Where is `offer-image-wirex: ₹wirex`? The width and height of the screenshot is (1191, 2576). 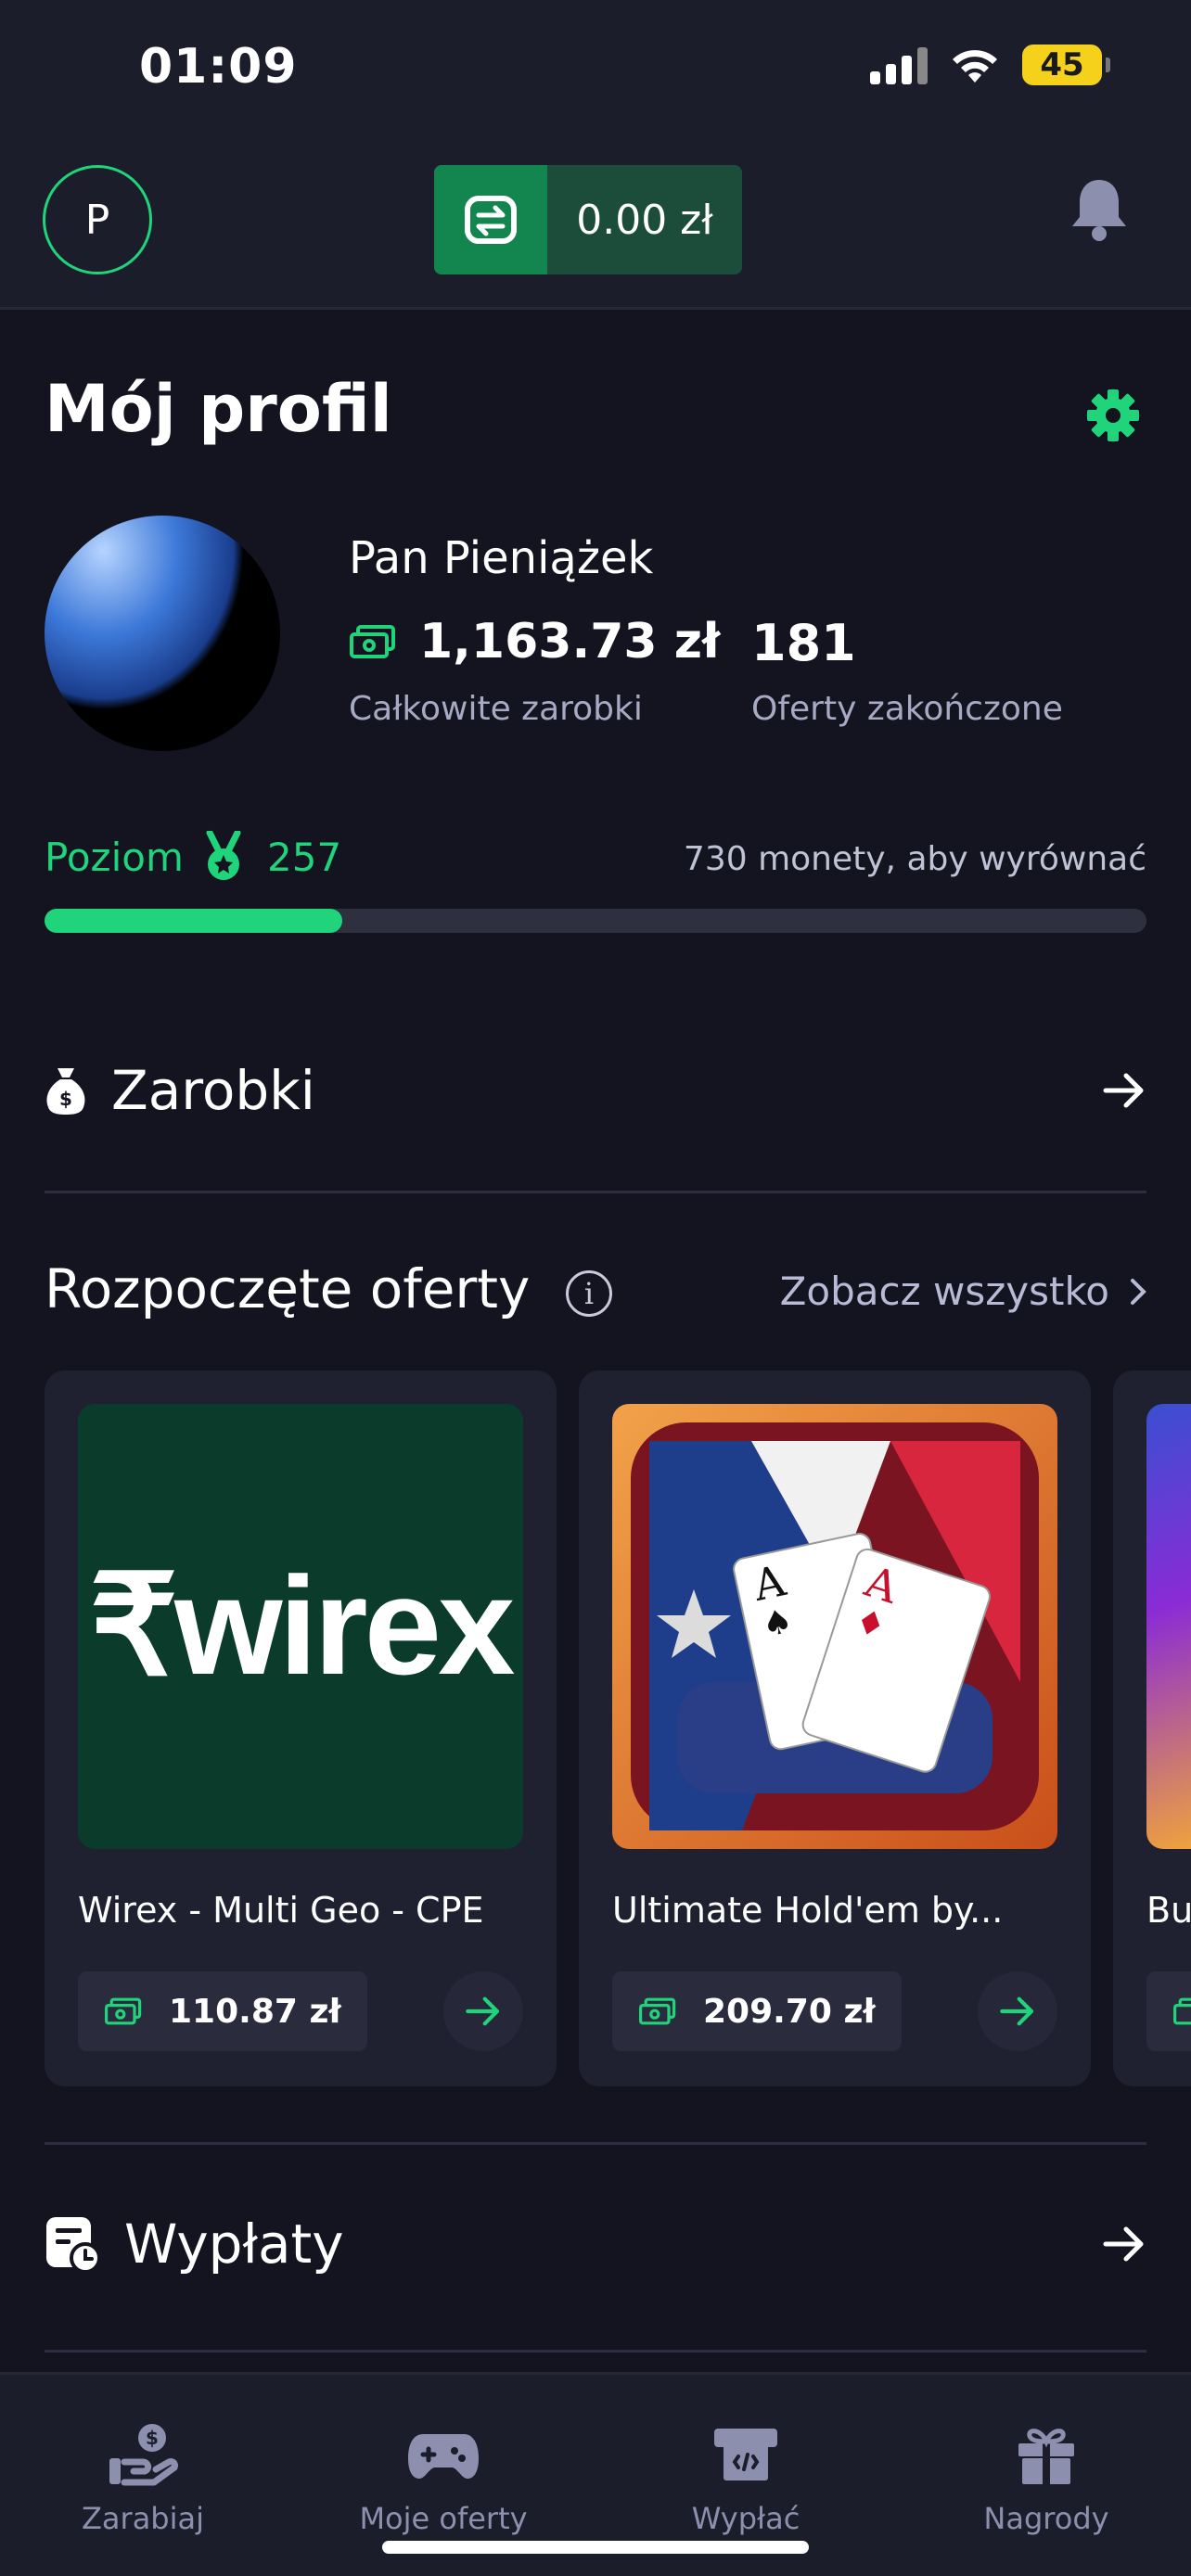
offer-image-wirex: ₹wirex is located at coordinates (300, 1626).